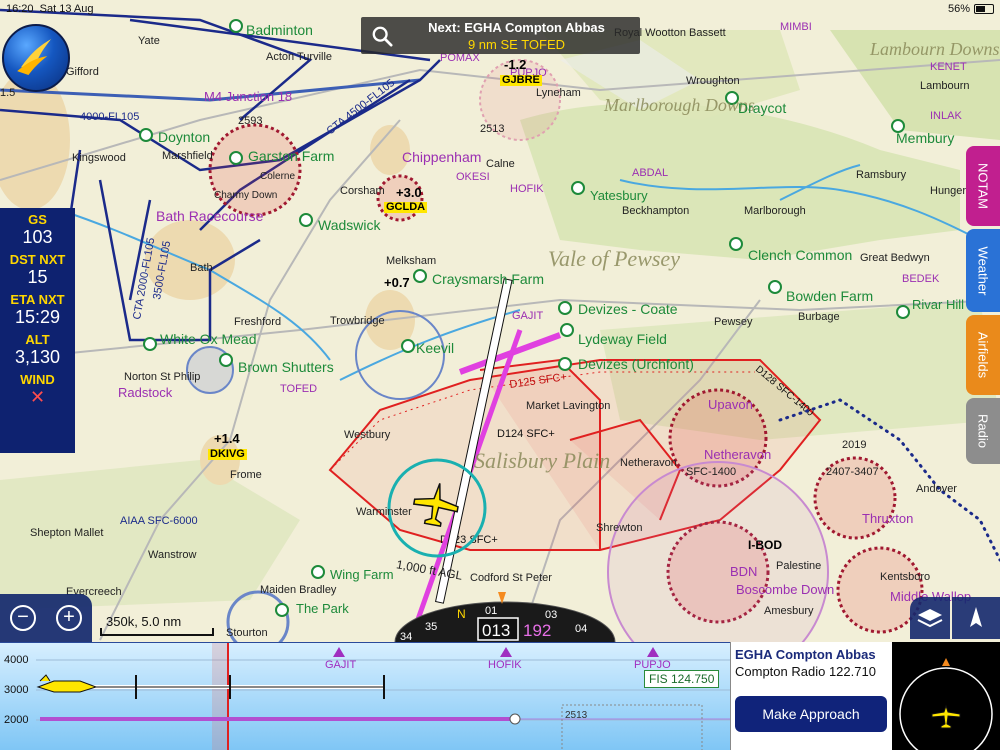 The width and height of the screenshot is (1000, 750). Describe the element at coordinates (502, 598) in the screenshot. I see `track-pointer-icon` at that location.